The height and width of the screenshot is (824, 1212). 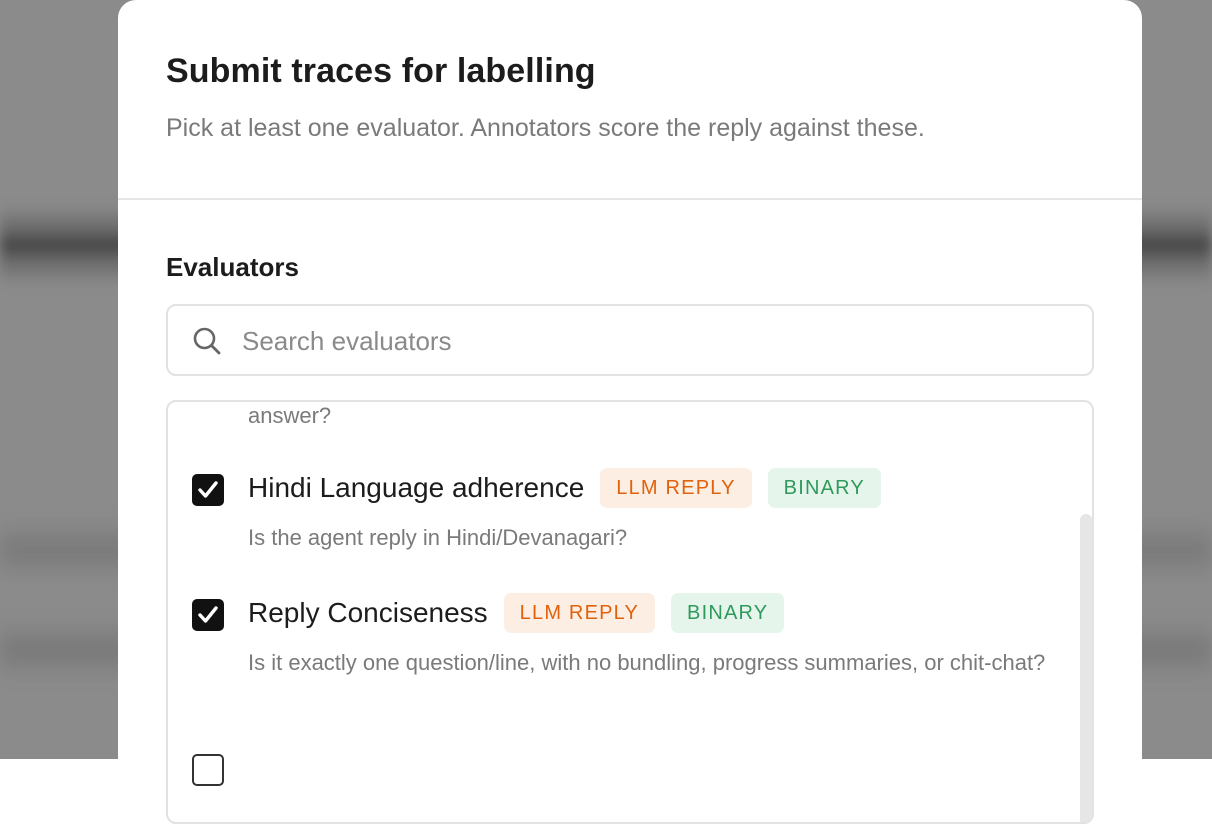 What do you see at coordinates (630, 199) in the screenshot?
I see `header-divider` at bounding box center [630, 199].